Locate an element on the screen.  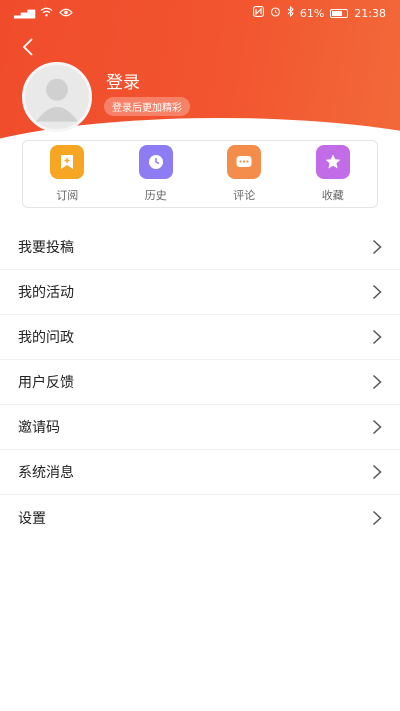
menu-item-activities: 我的活动 is located at coordinates (200, 292).